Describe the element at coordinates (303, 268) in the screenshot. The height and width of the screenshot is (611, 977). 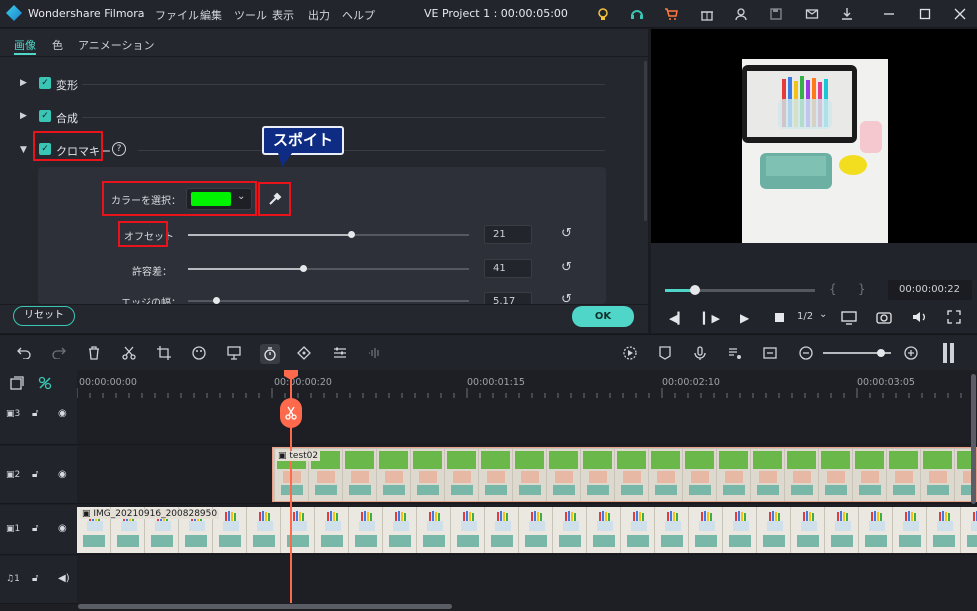
I see `tolerance-slider-knob` at that location.